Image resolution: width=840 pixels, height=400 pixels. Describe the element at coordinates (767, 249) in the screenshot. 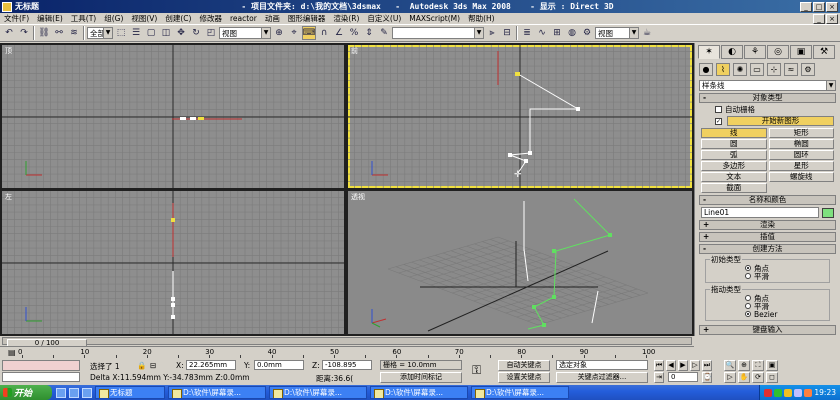

I see `rollout-creation-method: - 创建方法` at that location.